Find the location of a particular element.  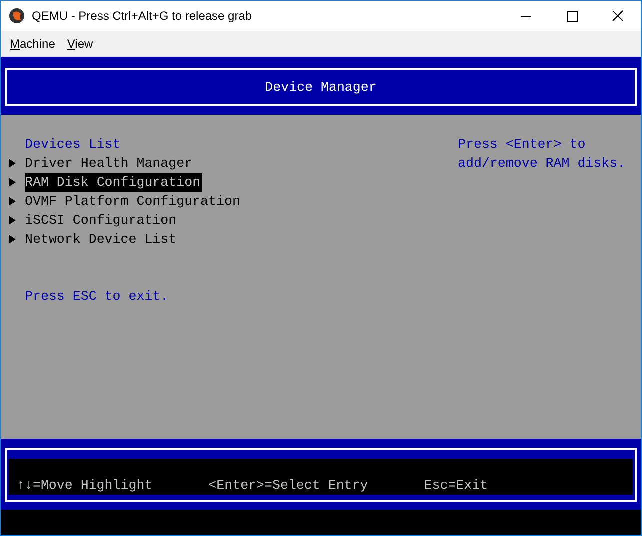

page-title: Device Manager is located at coordinates (321, 87).